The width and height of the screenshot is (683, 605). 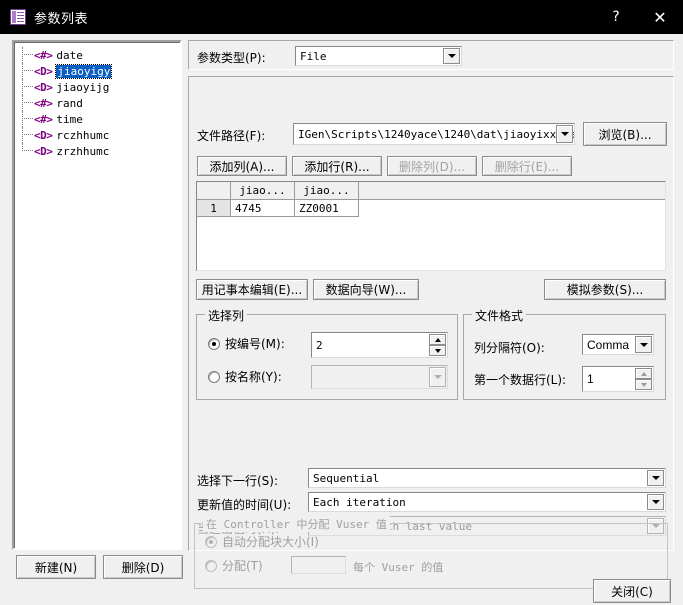 I want to click on allocate-values-label: 分配(T), so click(x=242, y=566).